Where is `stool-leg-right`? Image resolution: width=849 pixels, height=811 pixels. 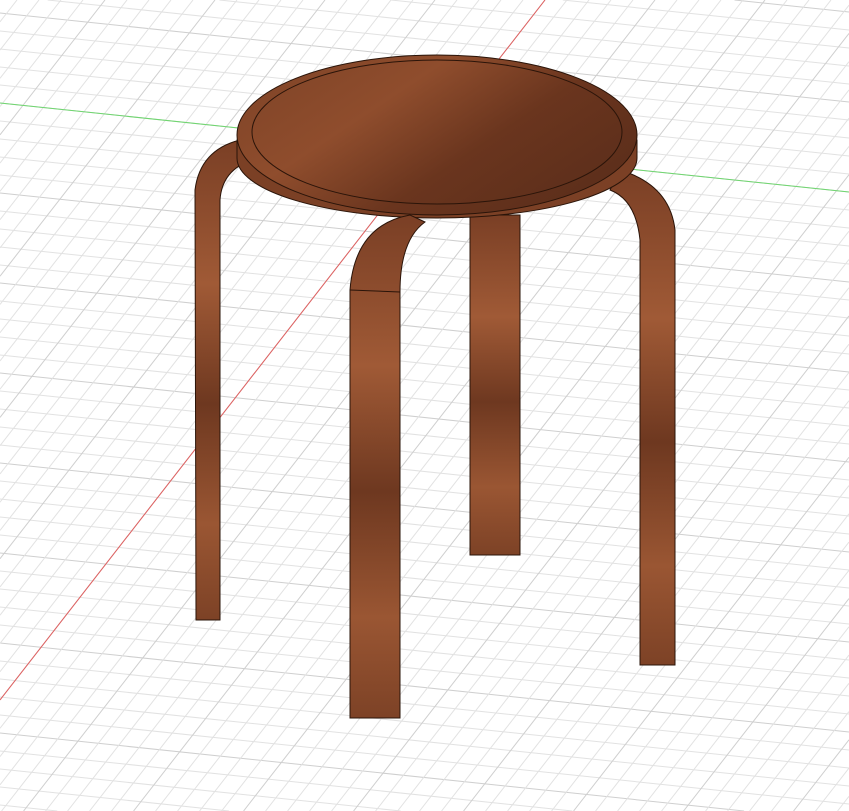 stool-leg-right is located at coordinates (642, 417).